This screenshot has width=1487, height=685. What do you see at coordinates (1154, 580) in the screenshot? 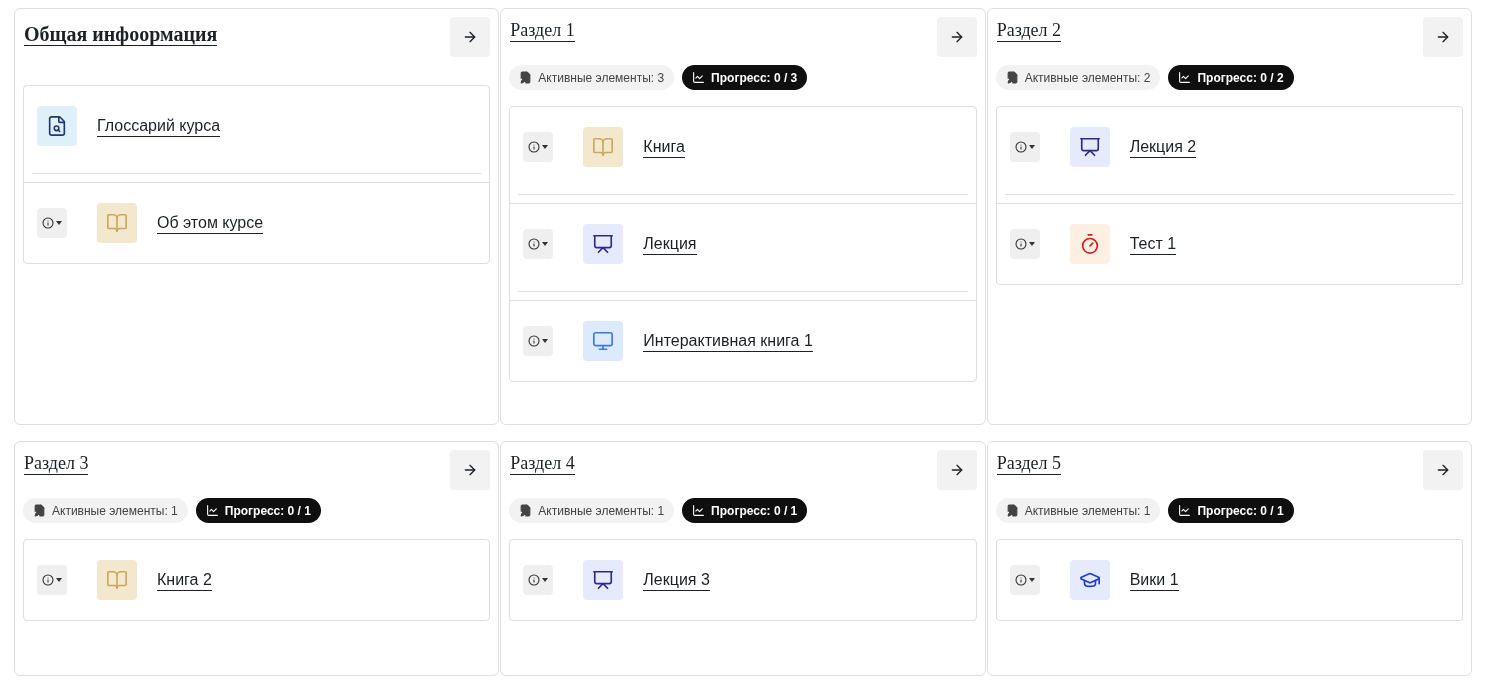
I see `activity-link: Вики 1` at bounding box center [1154, 580].